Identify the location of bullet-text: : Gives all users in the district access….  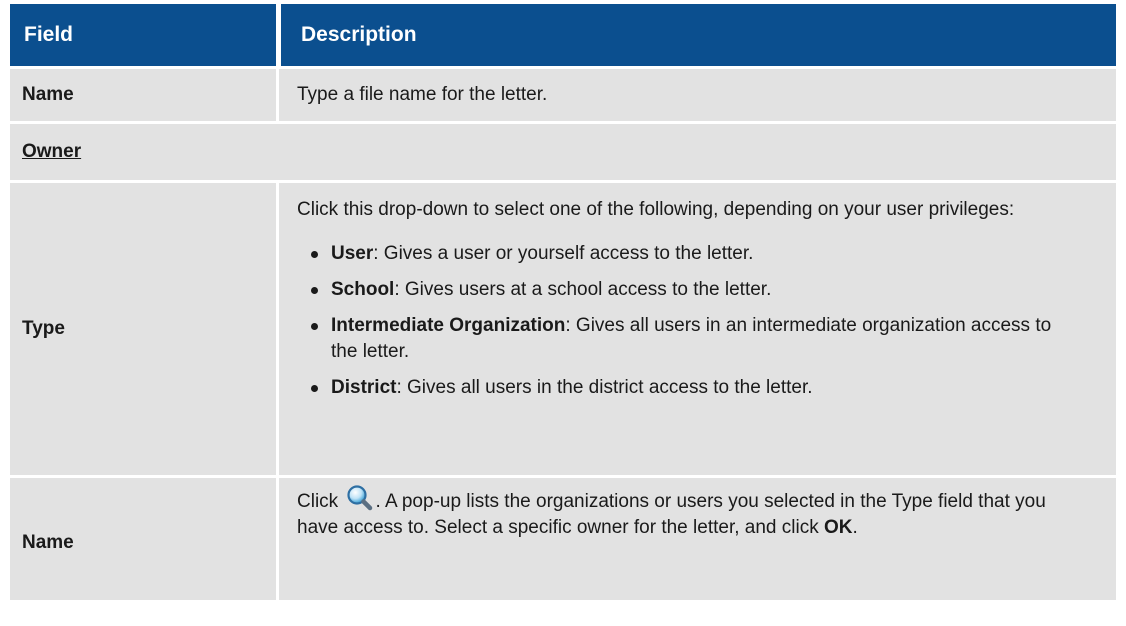
(604, 387).